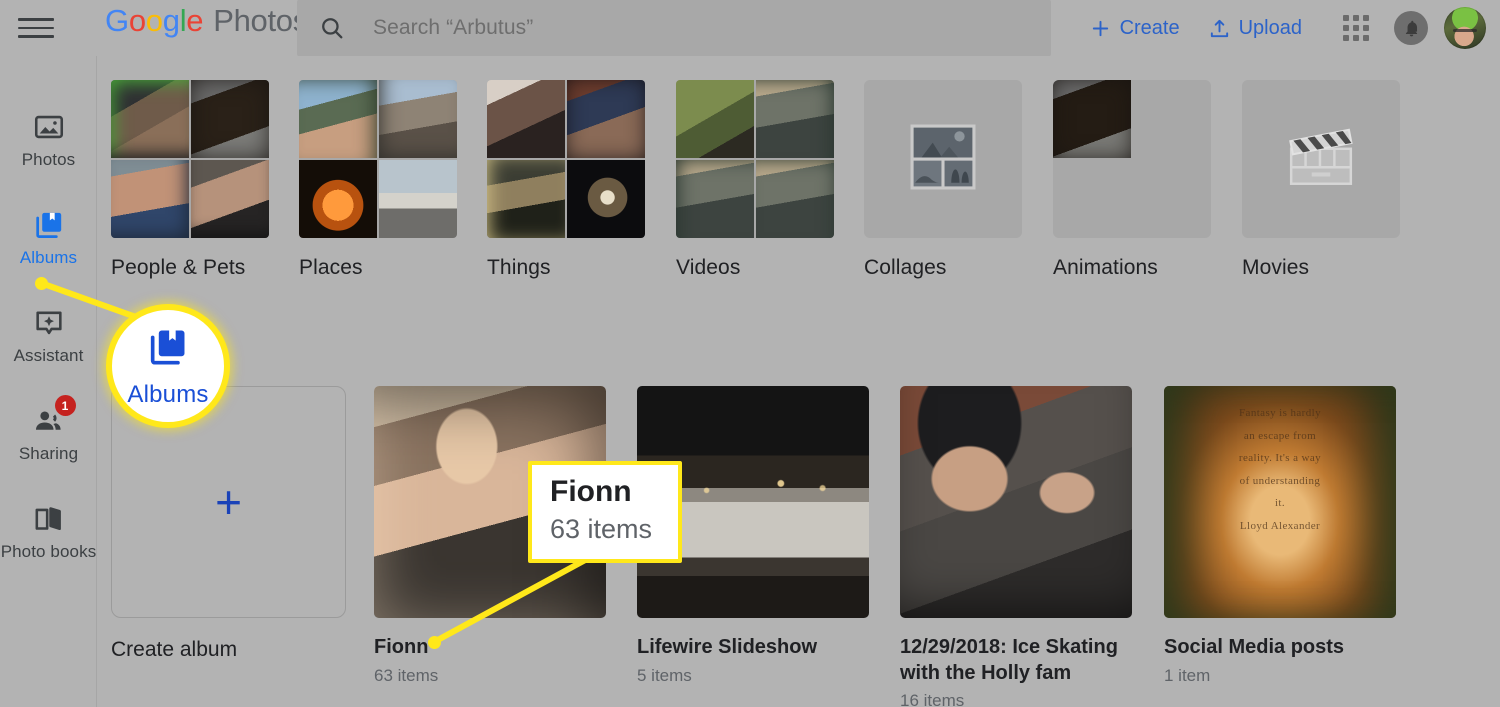  I want to click on create-album-card: + Create album, so click(228, 524).